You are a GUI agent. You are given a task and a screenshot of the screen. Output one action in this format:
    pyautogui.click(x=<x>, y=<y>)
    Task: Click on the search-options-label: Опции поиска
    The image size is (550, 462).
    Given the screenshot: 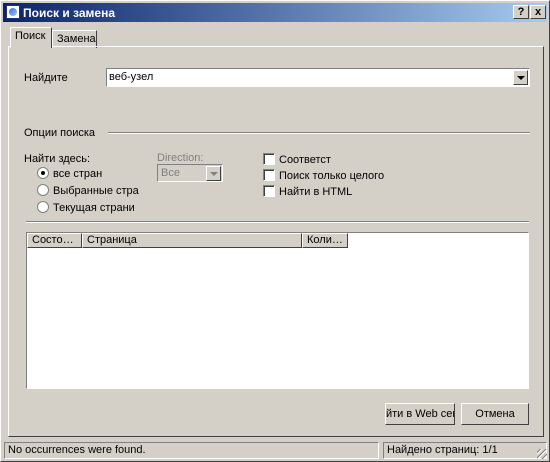 What is the action you would take?
    pyautogui.click(x=60, y=133)
    